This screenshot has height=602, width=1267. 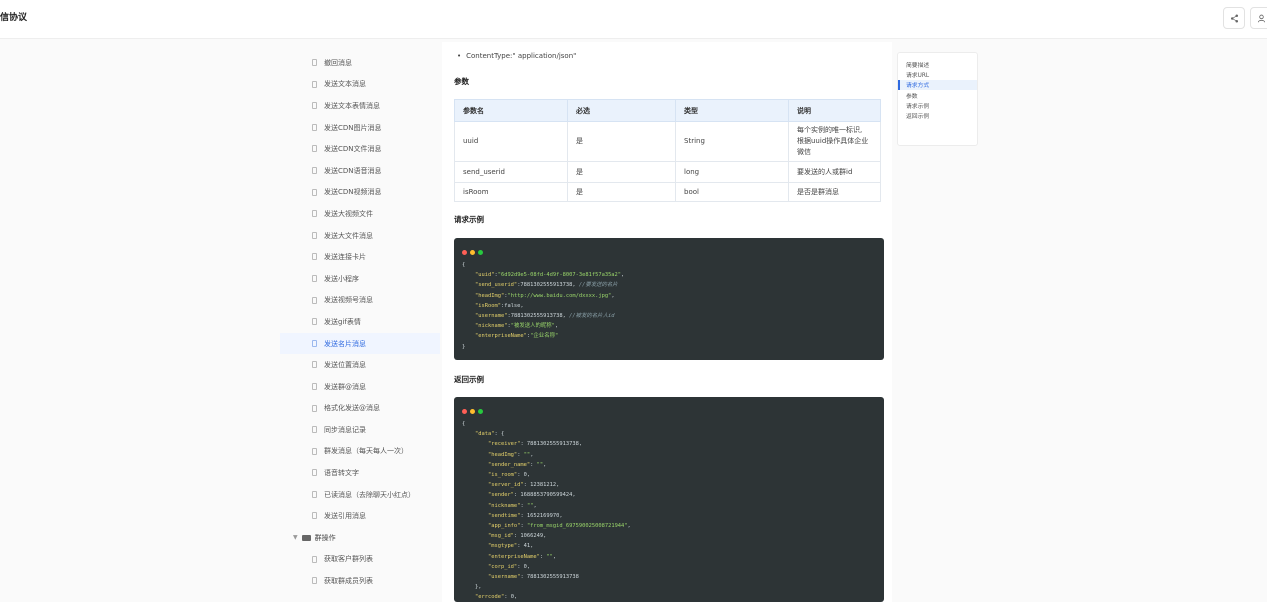 I want to click on sidebar-item: 格式化发送@消息, so click(x=360, y=409).